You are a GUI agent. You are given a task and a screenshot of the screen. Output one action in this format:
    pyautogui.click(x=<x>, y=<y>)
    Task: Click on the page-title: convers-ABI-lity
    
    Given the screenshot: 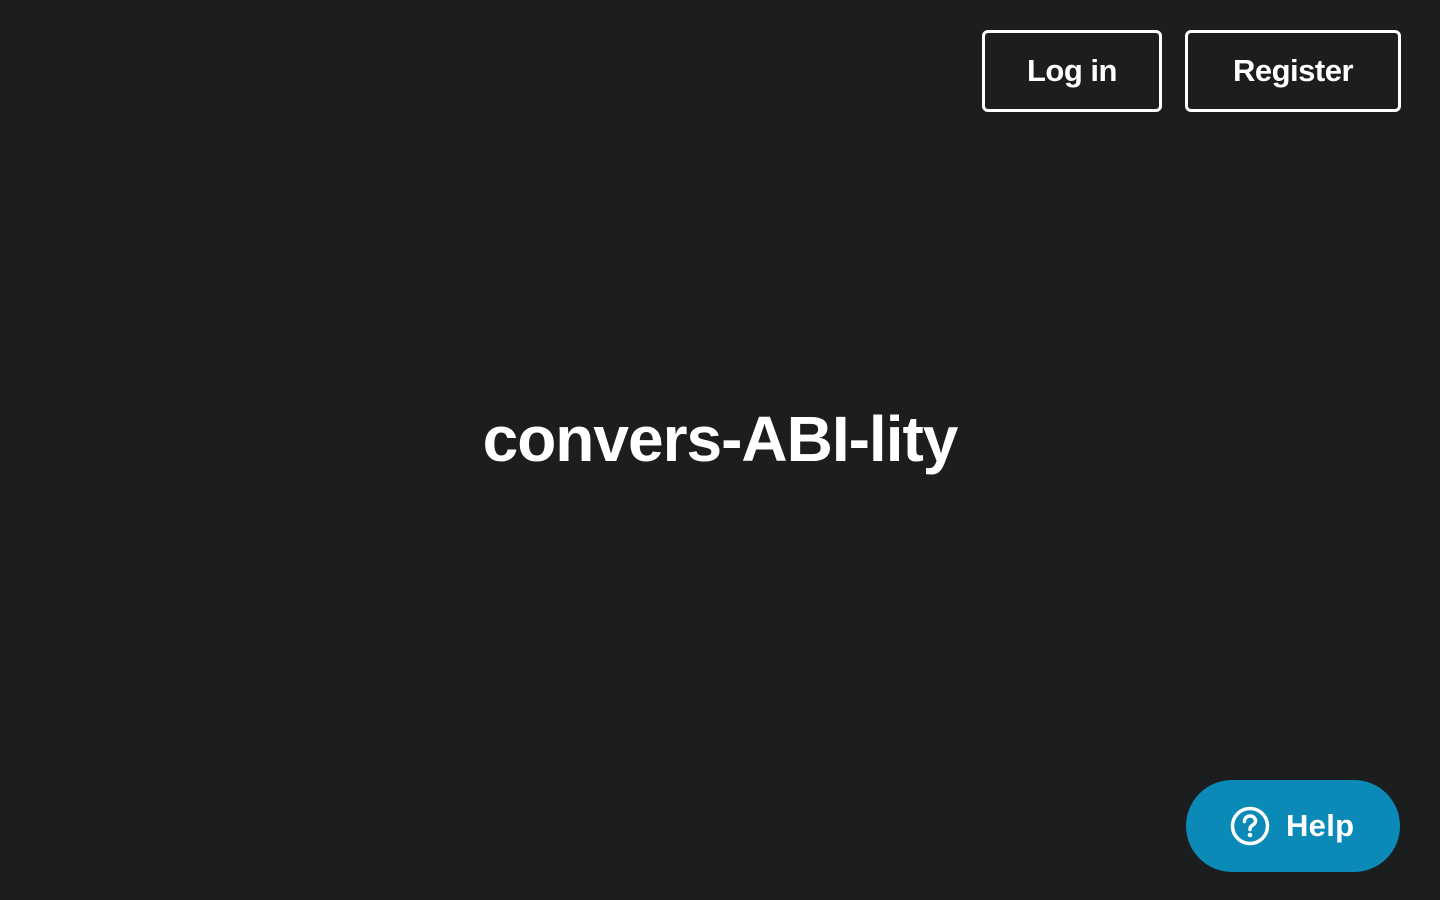 What is the action you would take?
    pyautogui.click(x=720, y=439)
    